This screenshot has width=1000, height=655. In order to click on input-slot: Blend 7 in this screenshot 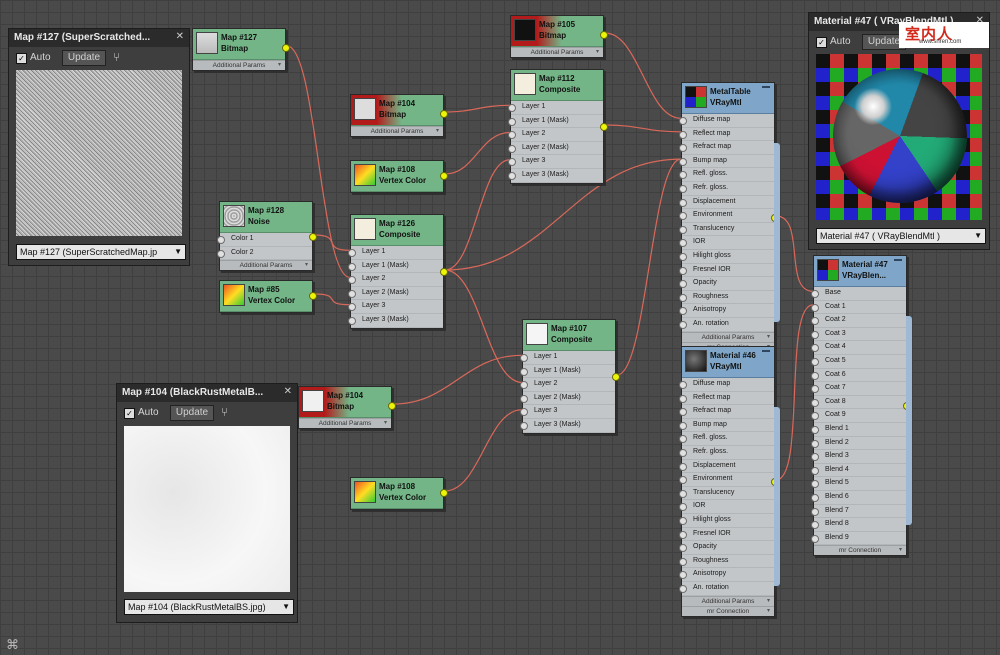, I will do `click(858, 512)`.